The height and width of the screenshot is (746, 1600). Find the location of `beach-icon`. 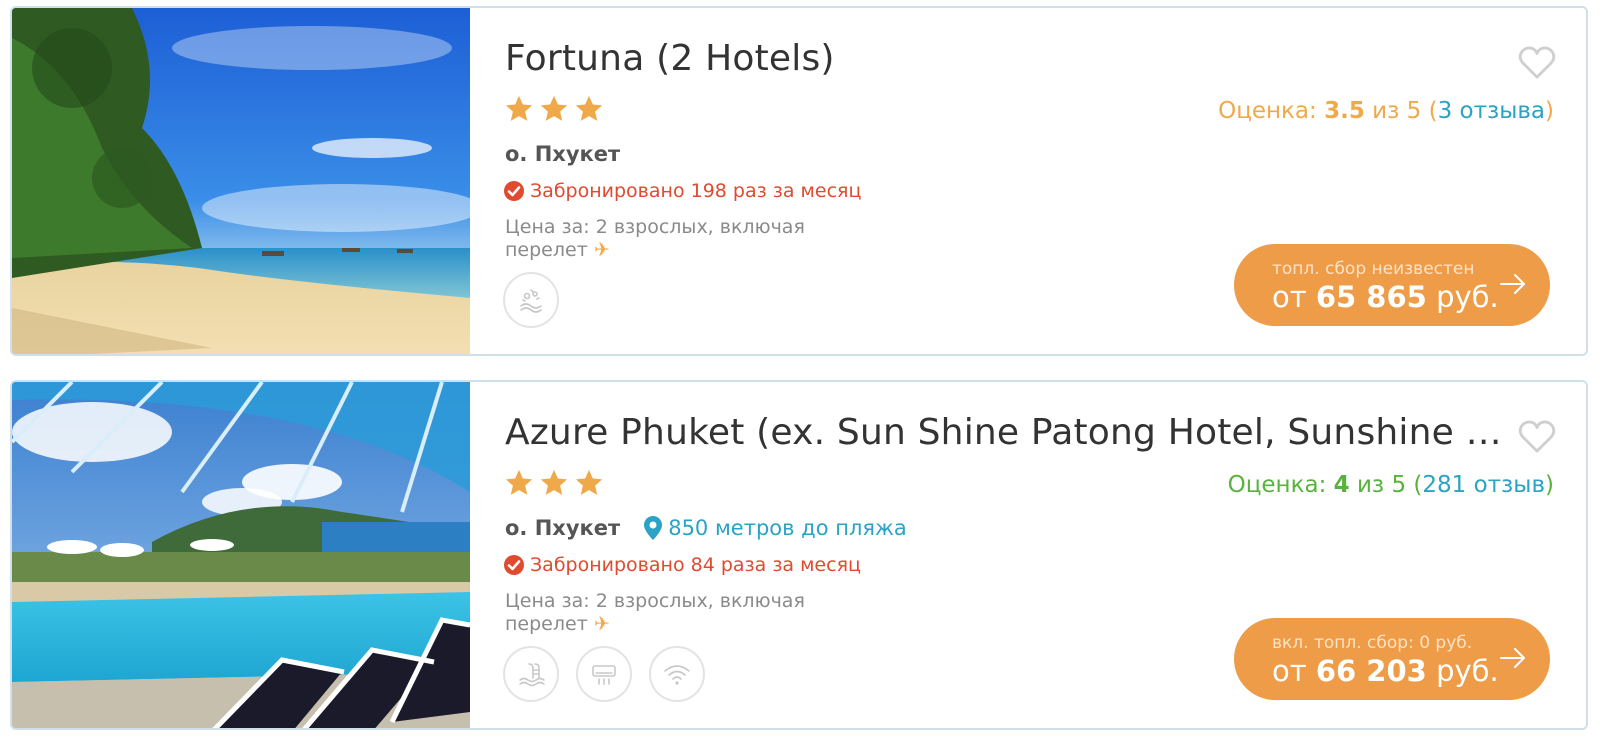

beach-icon is located at coordinates (531, 301).